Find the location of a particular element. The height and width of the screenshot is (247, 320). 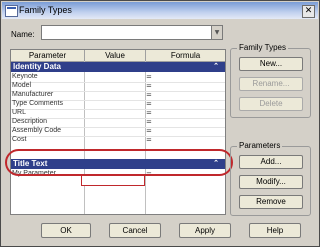

table-row: Model = is located at coordinates (118, 86).